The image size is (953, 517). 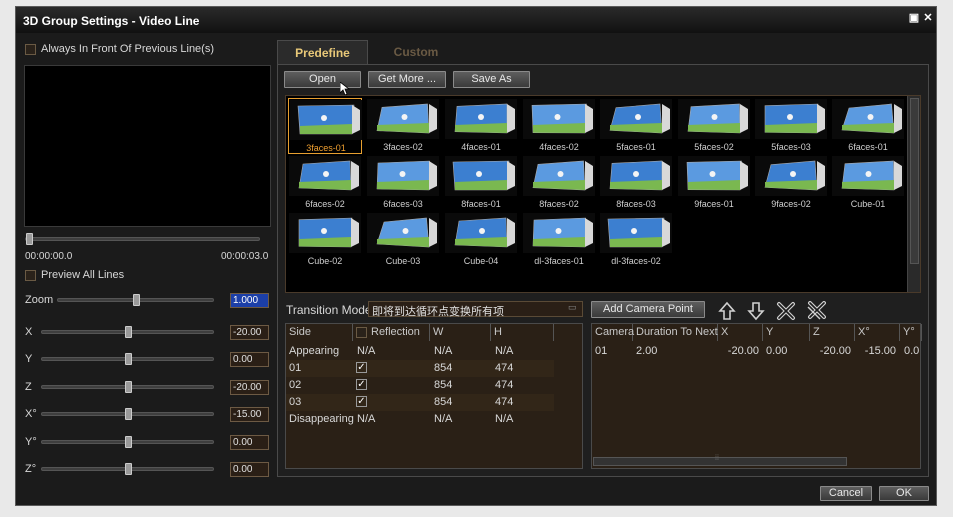 What do you see at coordinates (613, 332) in the screenshot?
I see `camera-column-header: Camera` at bounding box center [613, 332].